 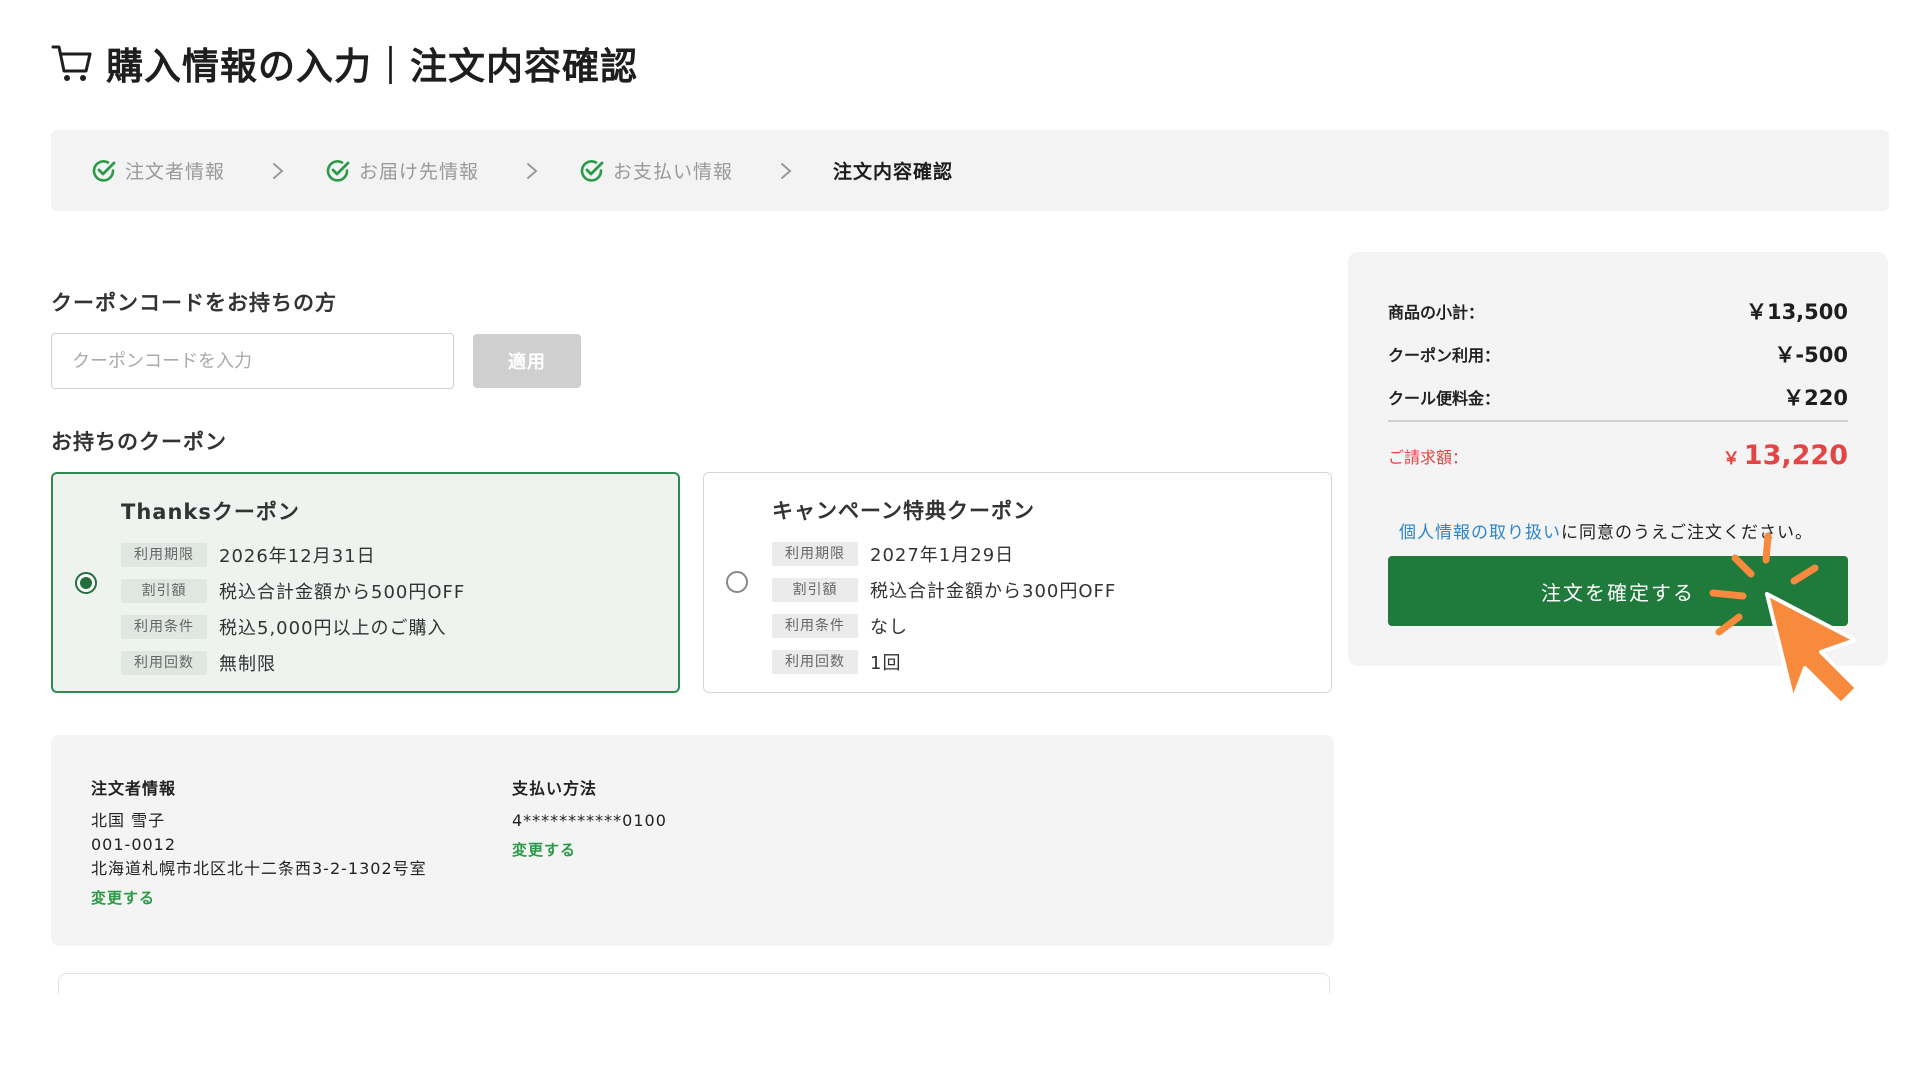 What do you see at coordinates (1480, 533) in the screenshot?
I see `privacy-policy-link: 個人情報の取り扱い` at bounding box center [1480, 533].